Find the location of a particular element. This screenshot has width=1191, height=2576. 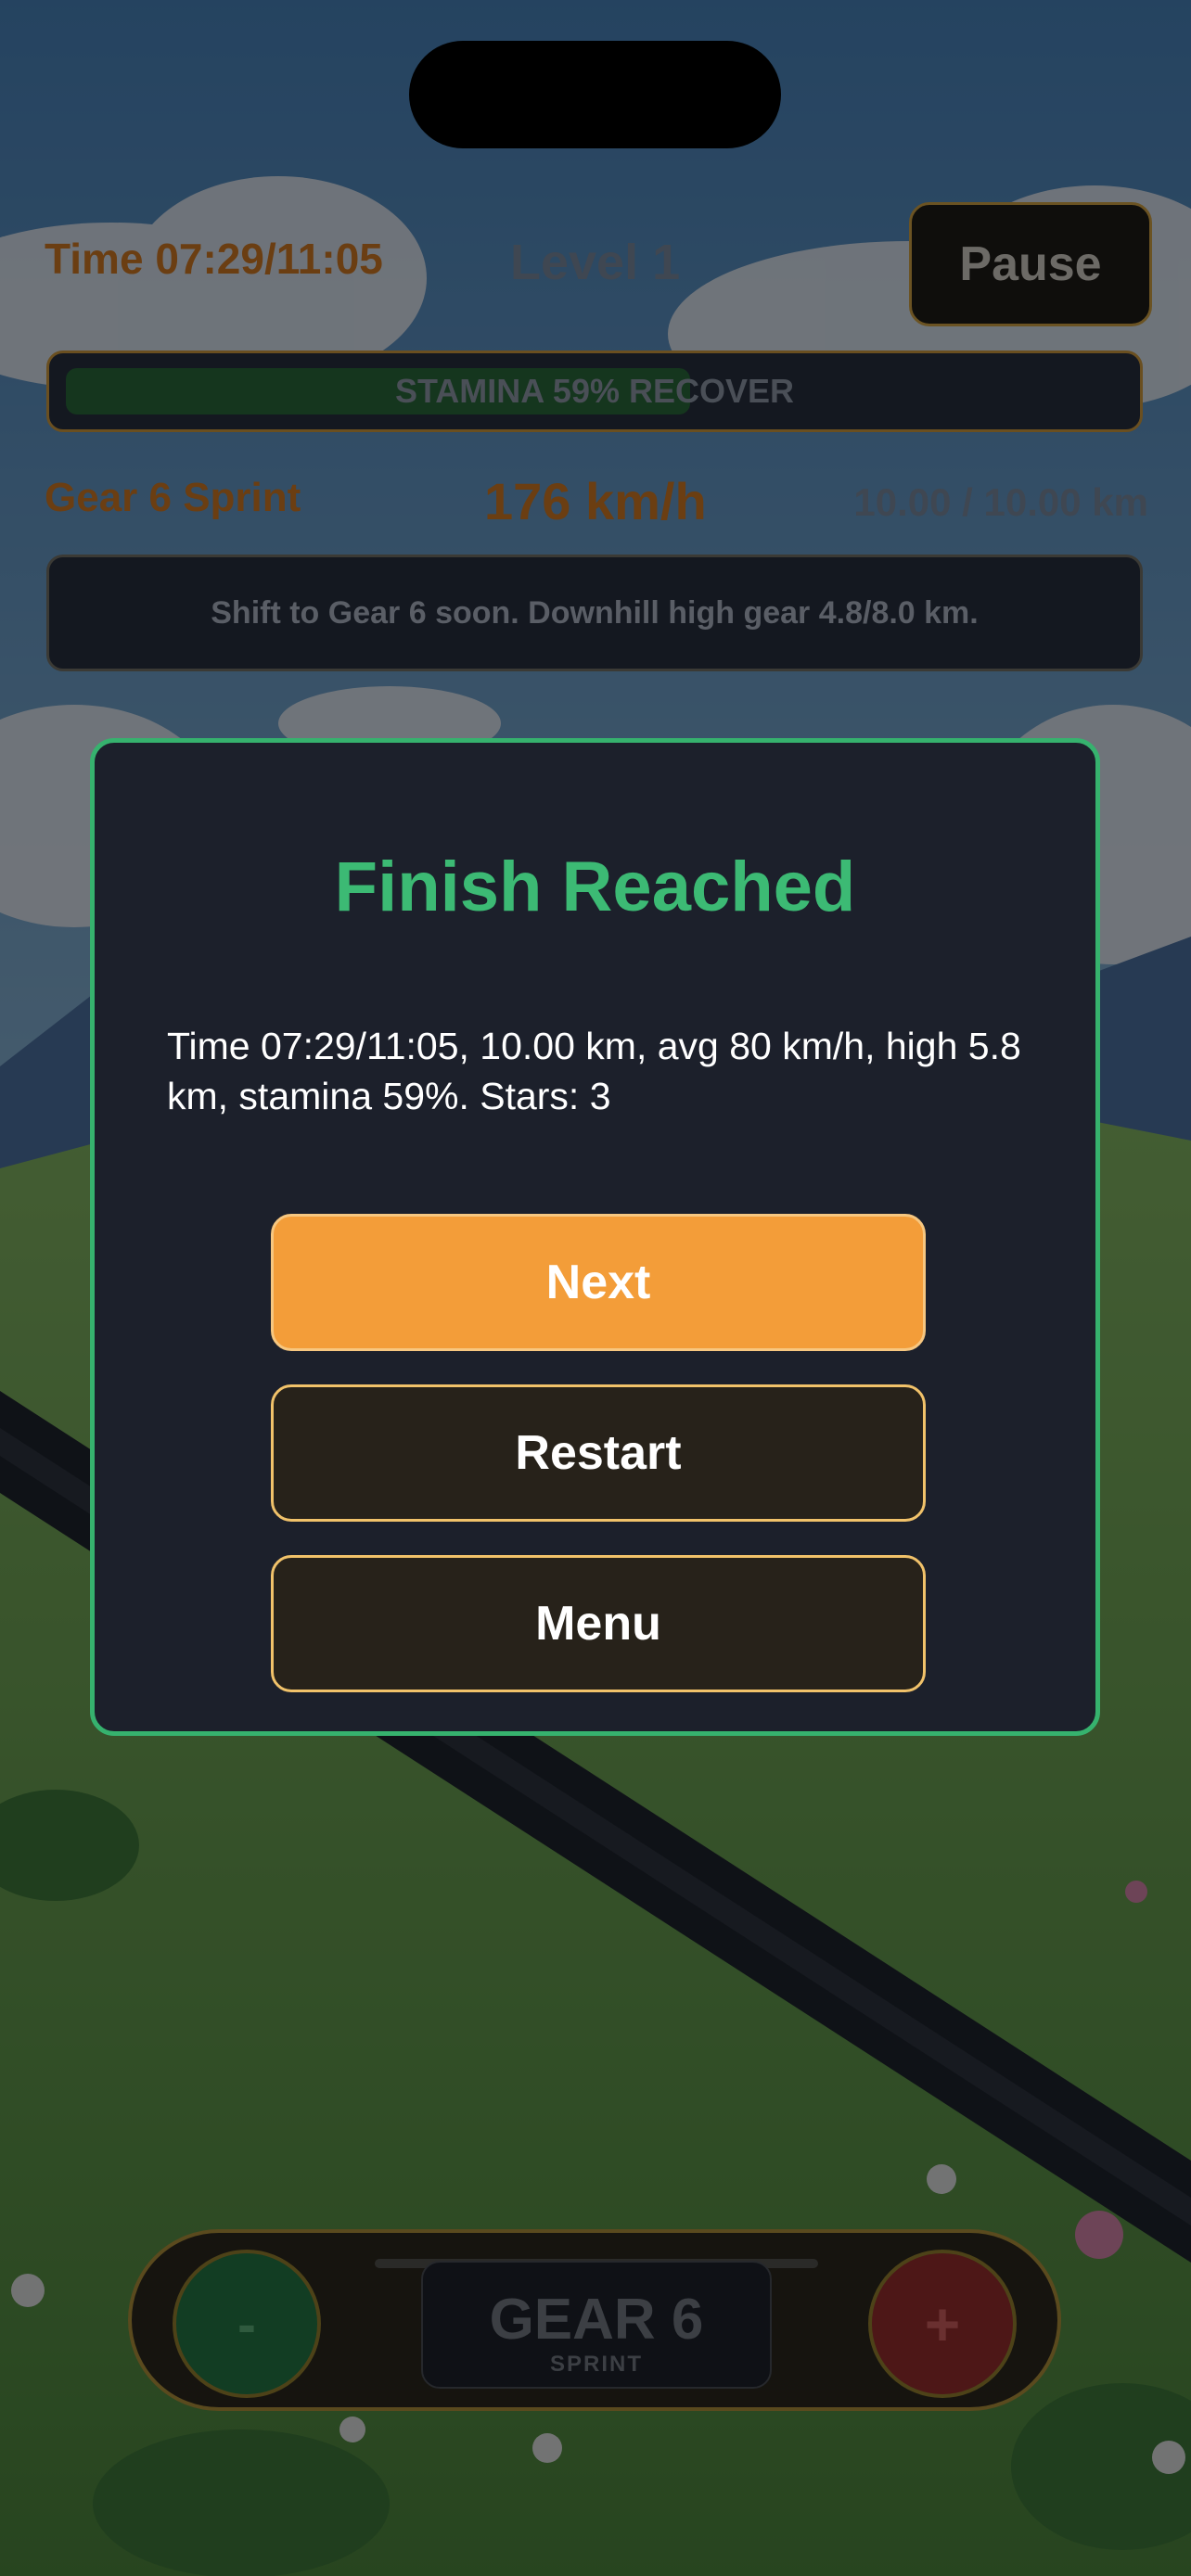

dynamic-island is located at coordinates (595, 94).